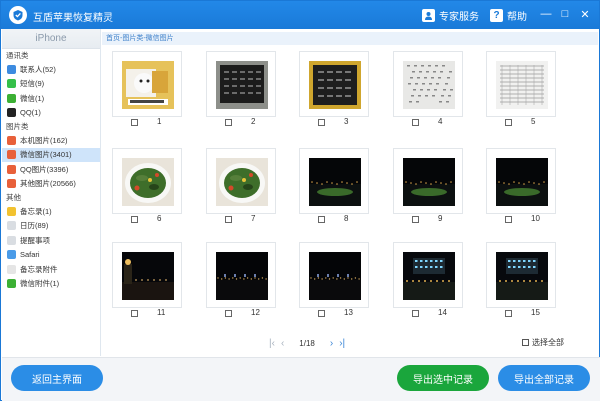 This screenshot has width=600, height=401. Describe the element at coordinates (39, 269) in the screenshot. I see `sidebar-item-label: 备忘录附件` at that location.